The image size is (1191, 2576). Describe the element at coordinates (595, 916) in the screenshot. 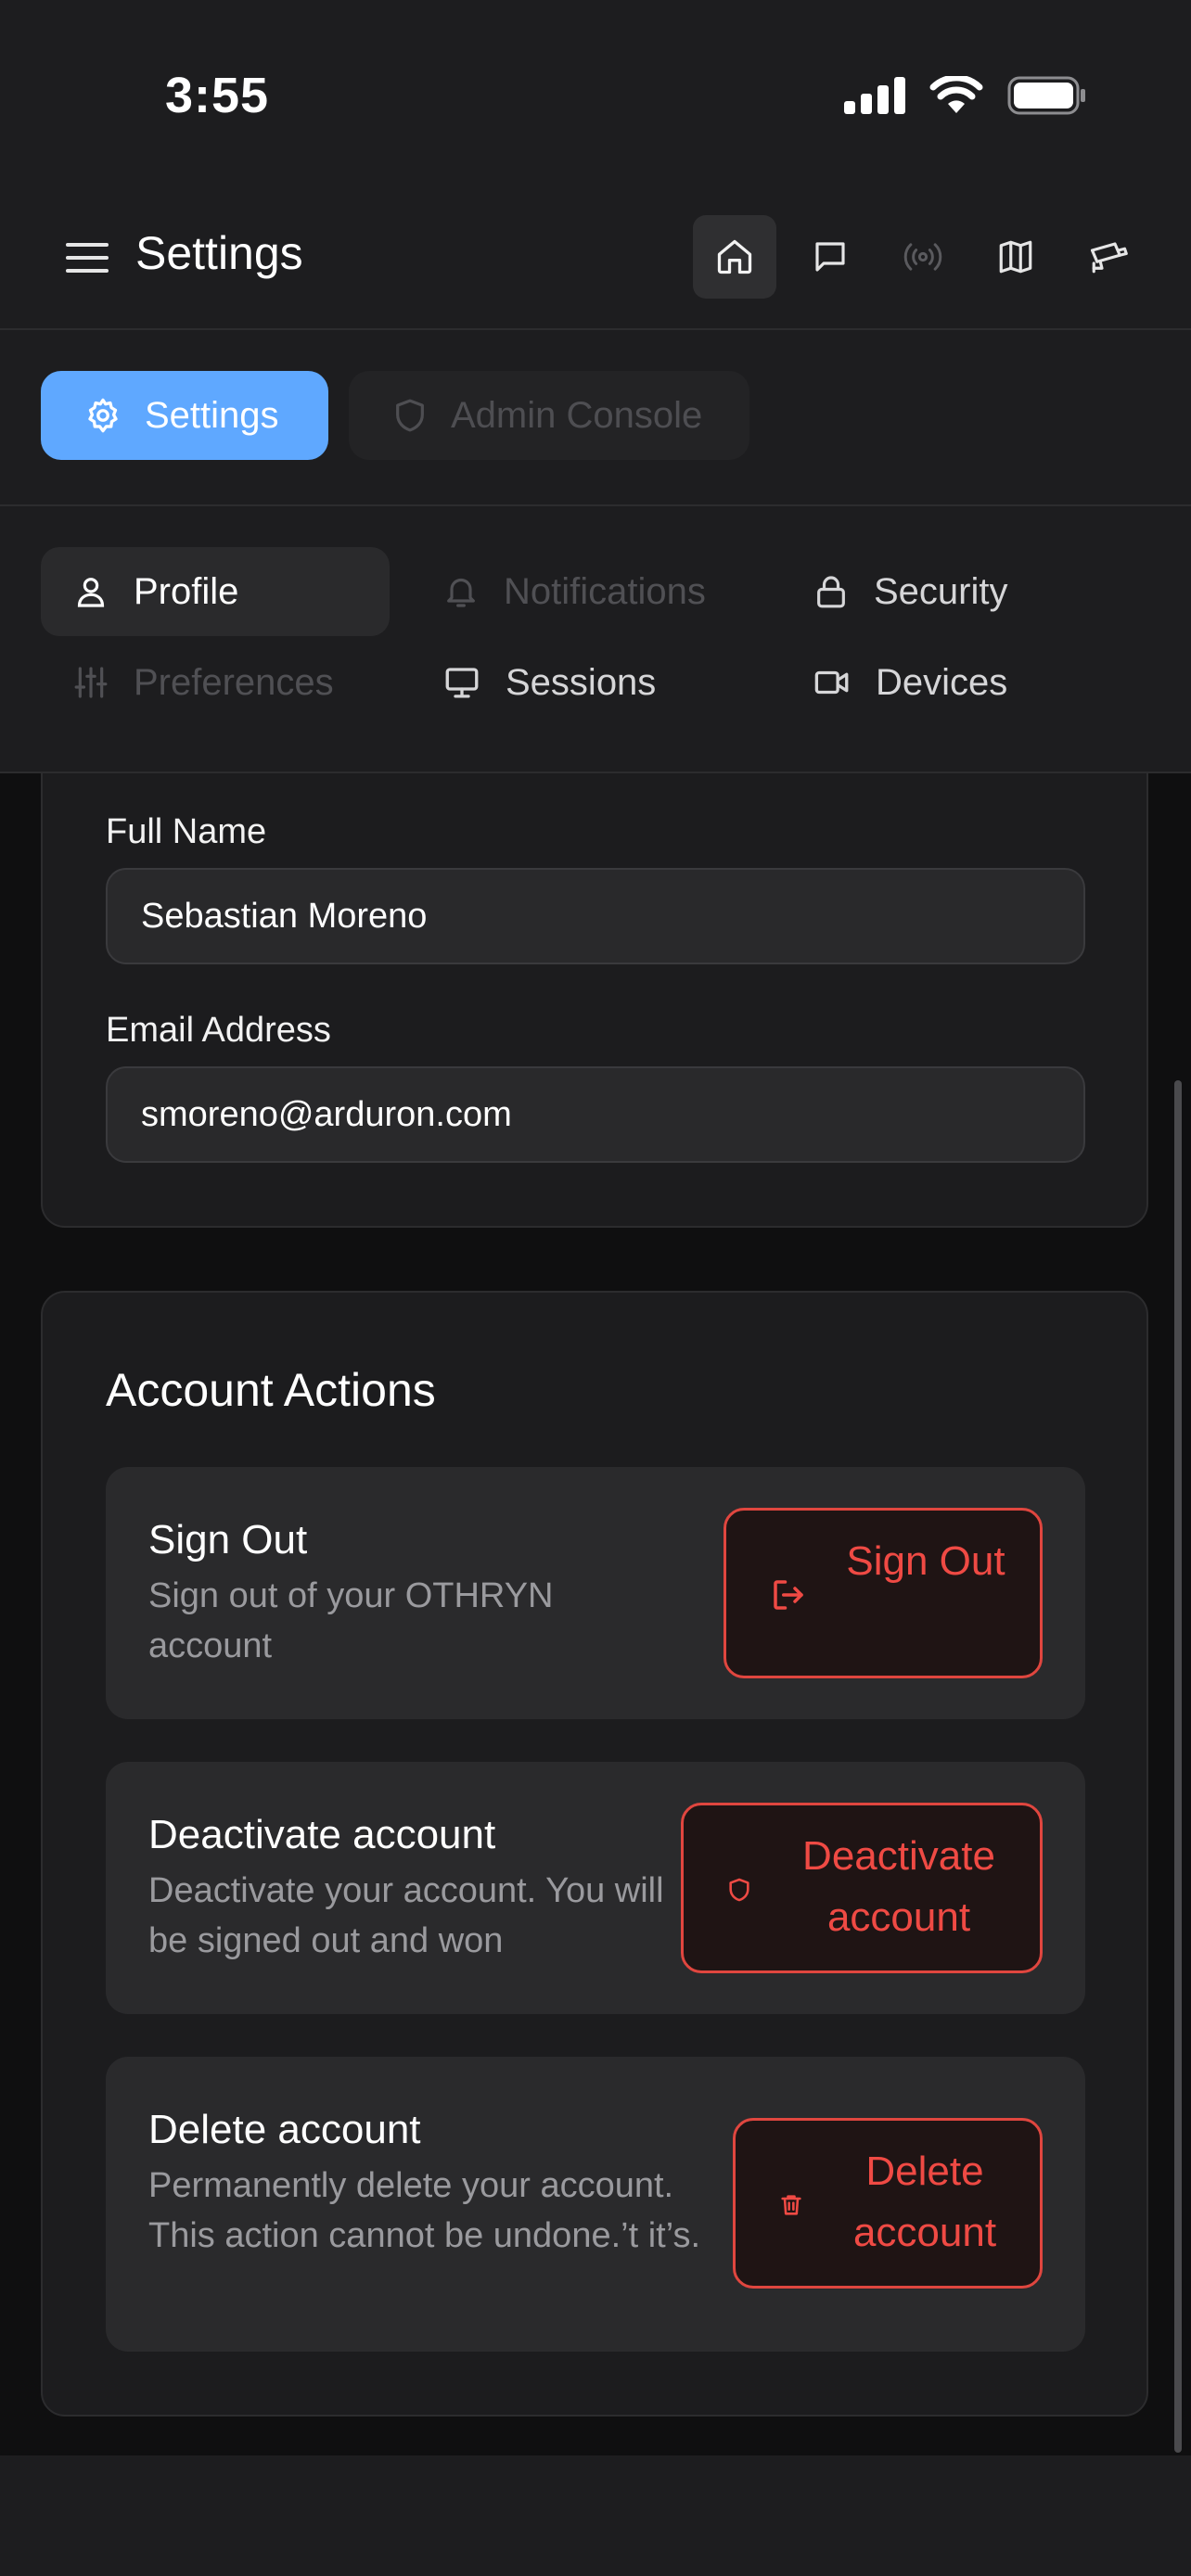

I see `full-name-input` at that location.